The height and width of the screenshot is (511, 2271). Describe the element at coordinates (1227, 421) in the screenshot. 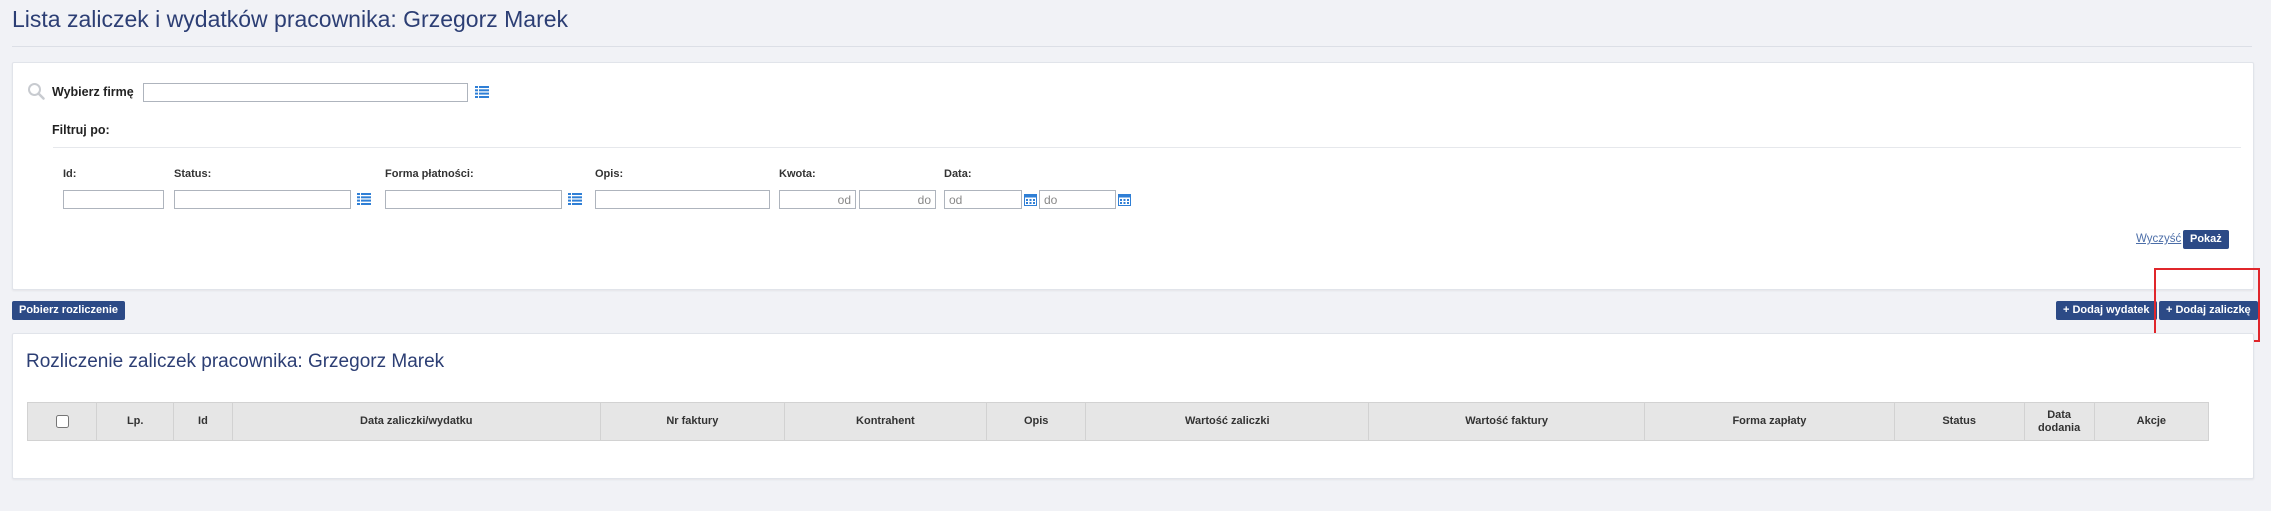

I see `column-advance-value: Wartość zaliczki` at that location.